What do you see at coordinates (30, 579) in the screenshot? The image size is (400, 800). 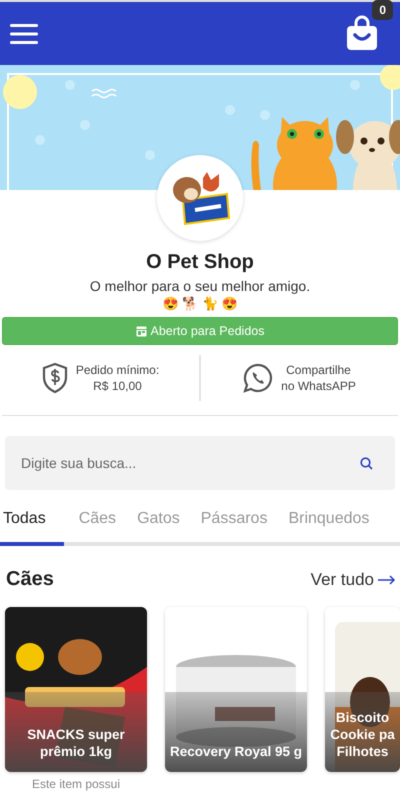 I see `section-title: Cães` at bounding box center [30, 579].